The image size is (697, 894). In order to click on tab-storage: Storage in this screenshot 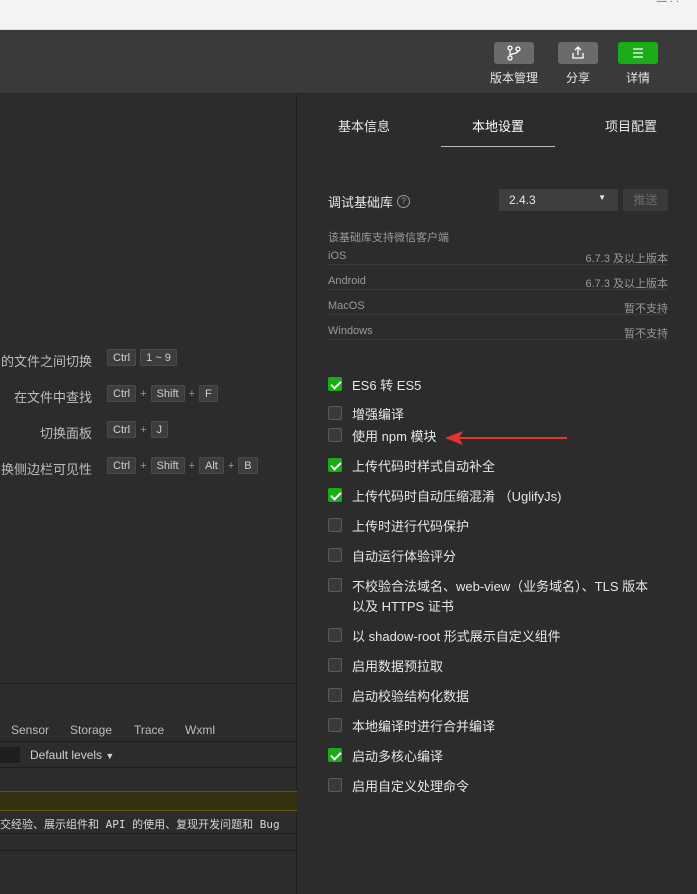, I will do `click(91, 730)`.